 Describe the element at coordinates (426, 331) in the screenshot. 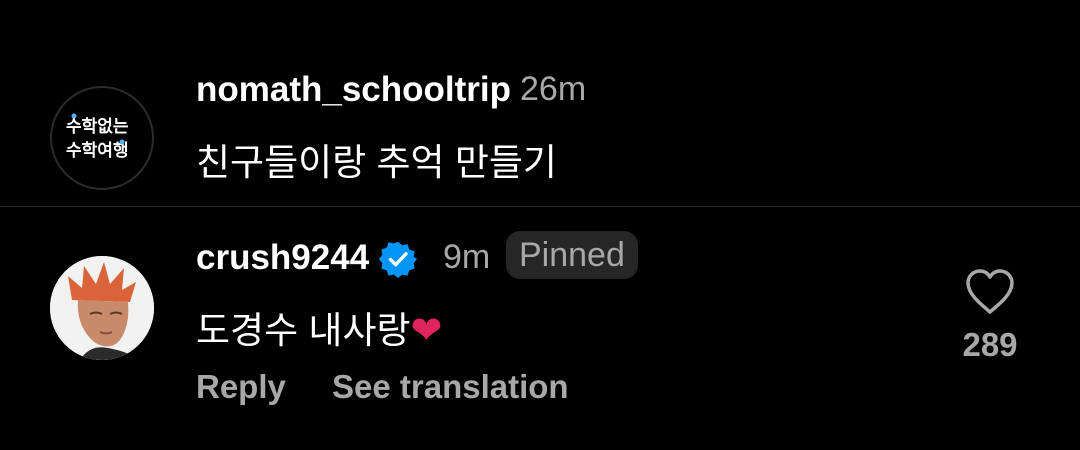

I see `red-heart-emoji-icon: ❤` at that location.